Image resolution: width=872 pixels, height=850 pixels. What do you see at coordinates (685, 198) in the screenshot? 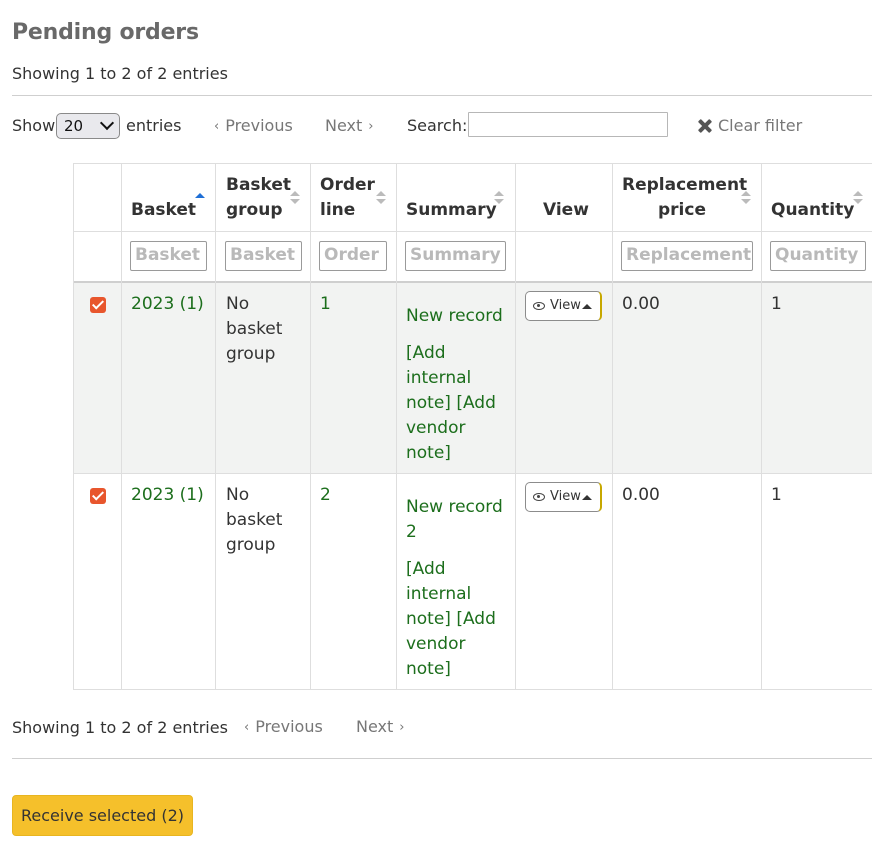
I see `column-header-replacement-price: Replacement price` at bounding box center [685, 198].